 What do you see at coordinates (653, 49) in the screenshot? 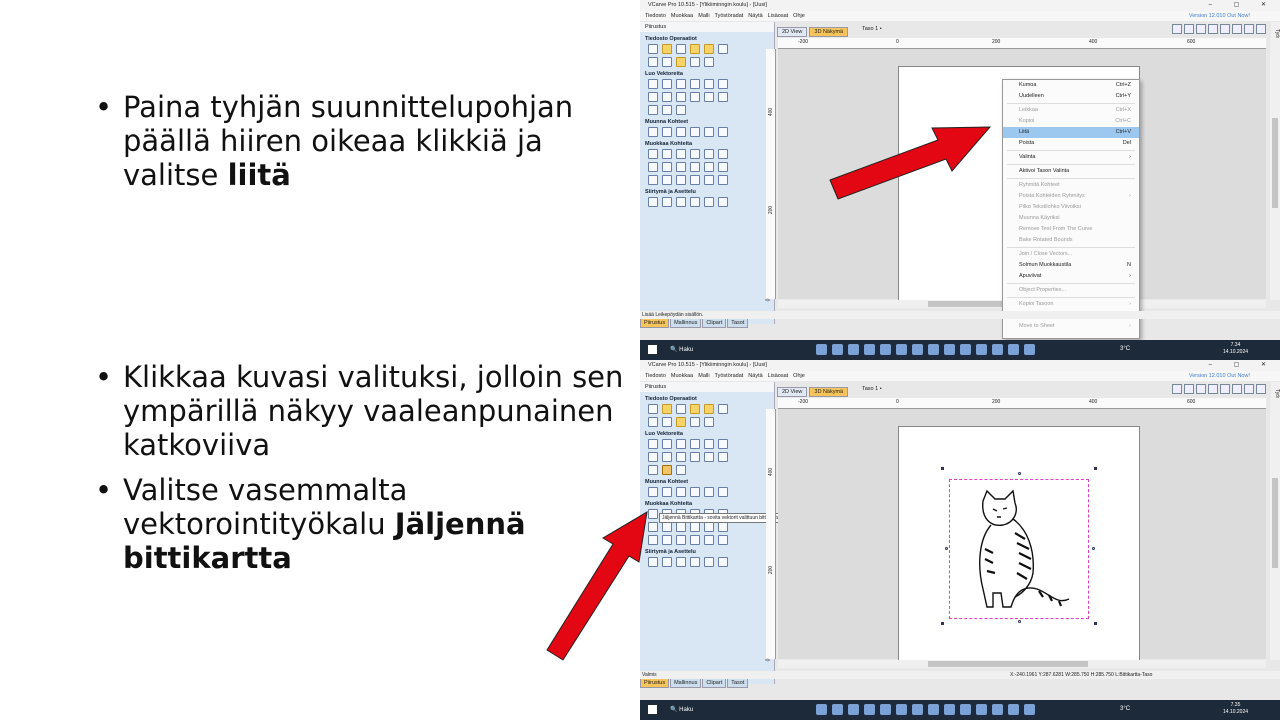
I see `new-icon` at bounding box center [653, 49].